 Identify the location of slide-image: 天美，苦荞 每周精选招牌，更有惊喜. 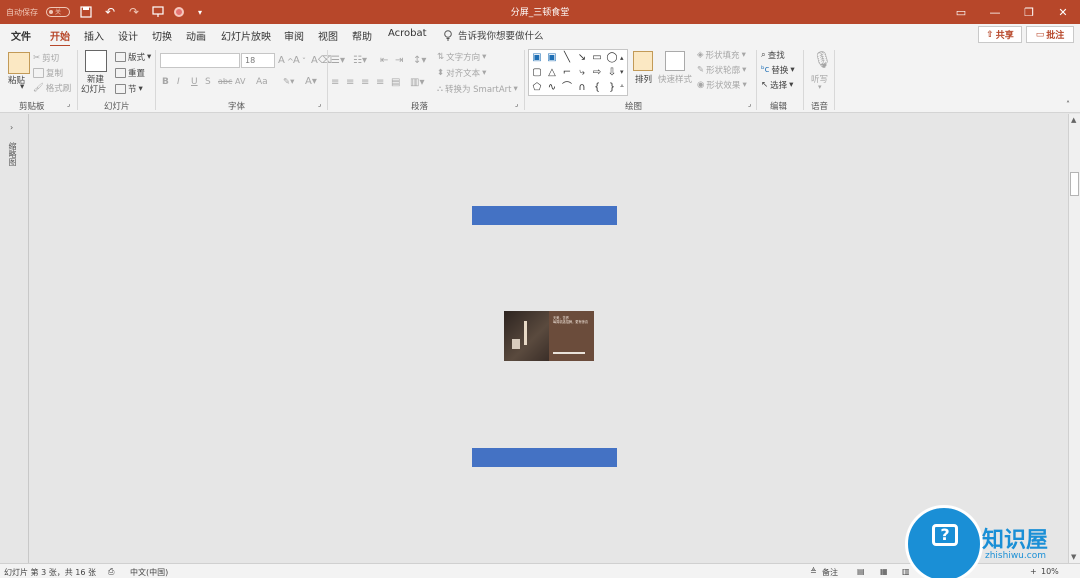
(549, 336).